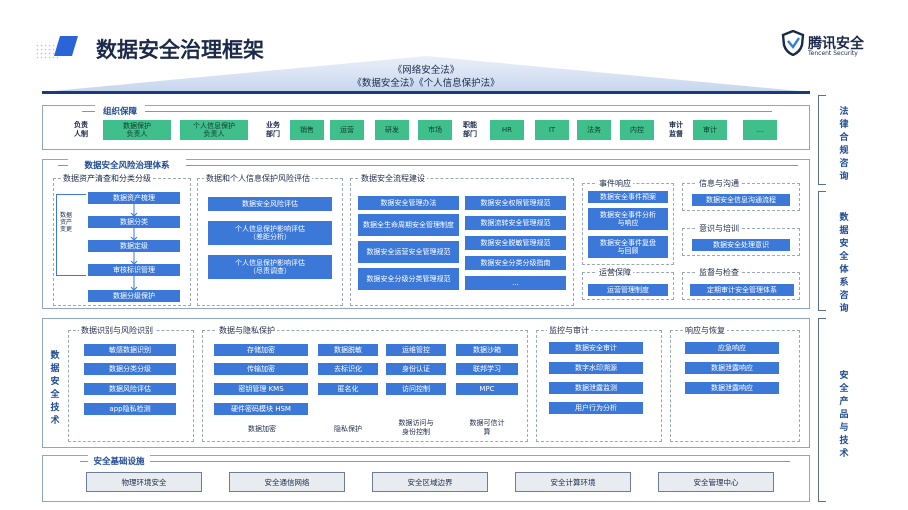 The height and width of the screenshot is (510, 908). Describe the element at coordinates (120, 111) in the screenshot. I see `org-title: 组织保障` at that location.